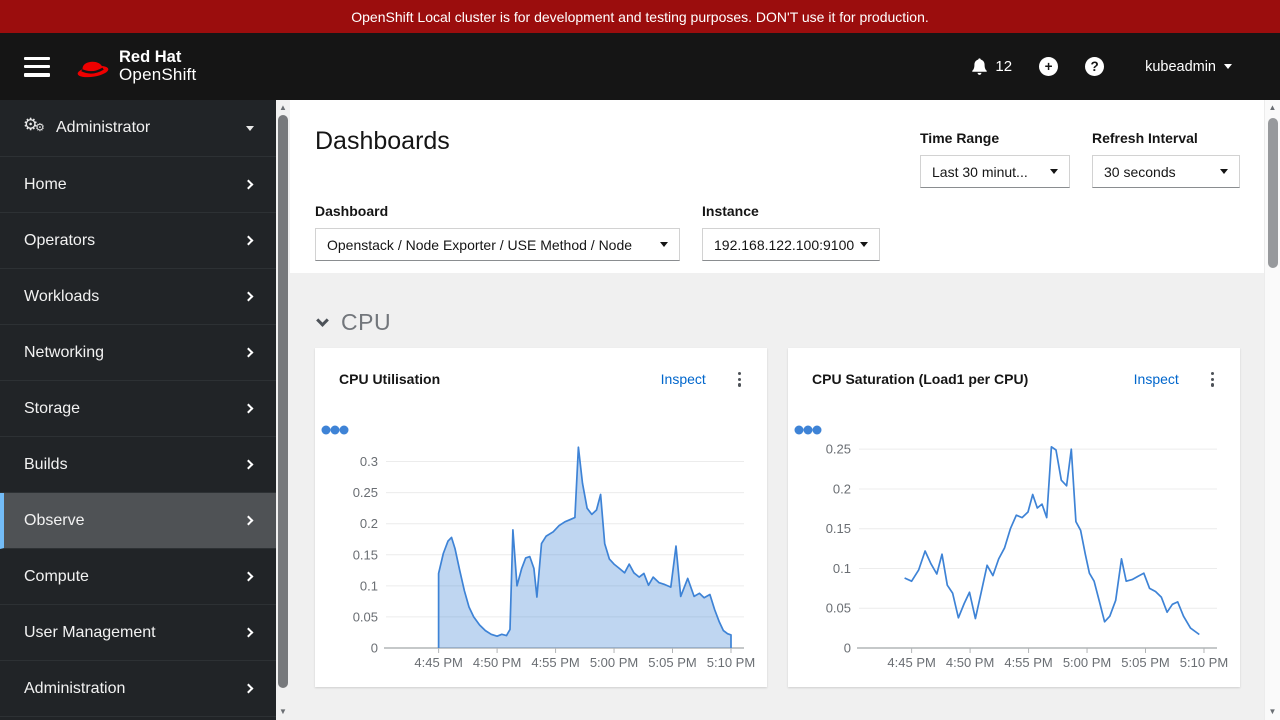 Image resolution: width=1280 pixels, height=720 pixels. I want to click on user-menu: kubeadmin, so click(1188, 67).